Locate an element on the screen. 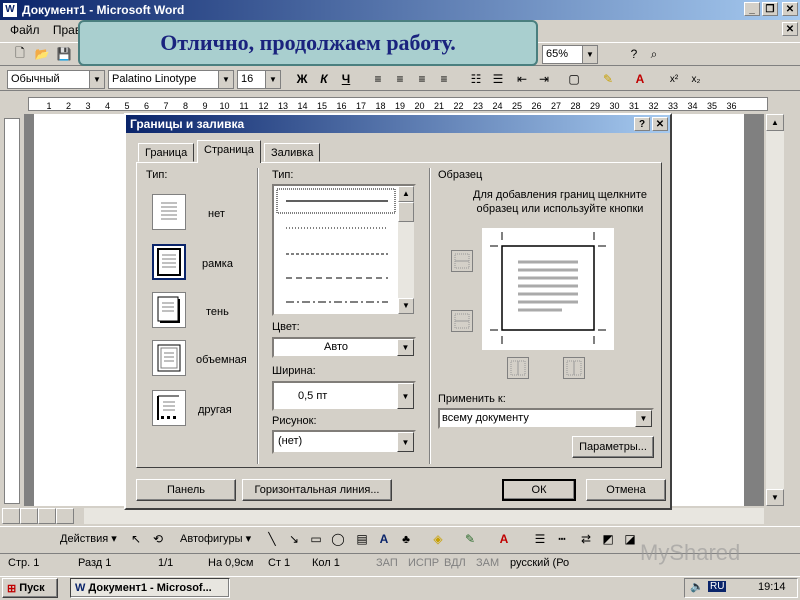 Image resolution: width=800 pixels, height=600 pixels. font-color-icon: A is located at coordinates (640, 79).